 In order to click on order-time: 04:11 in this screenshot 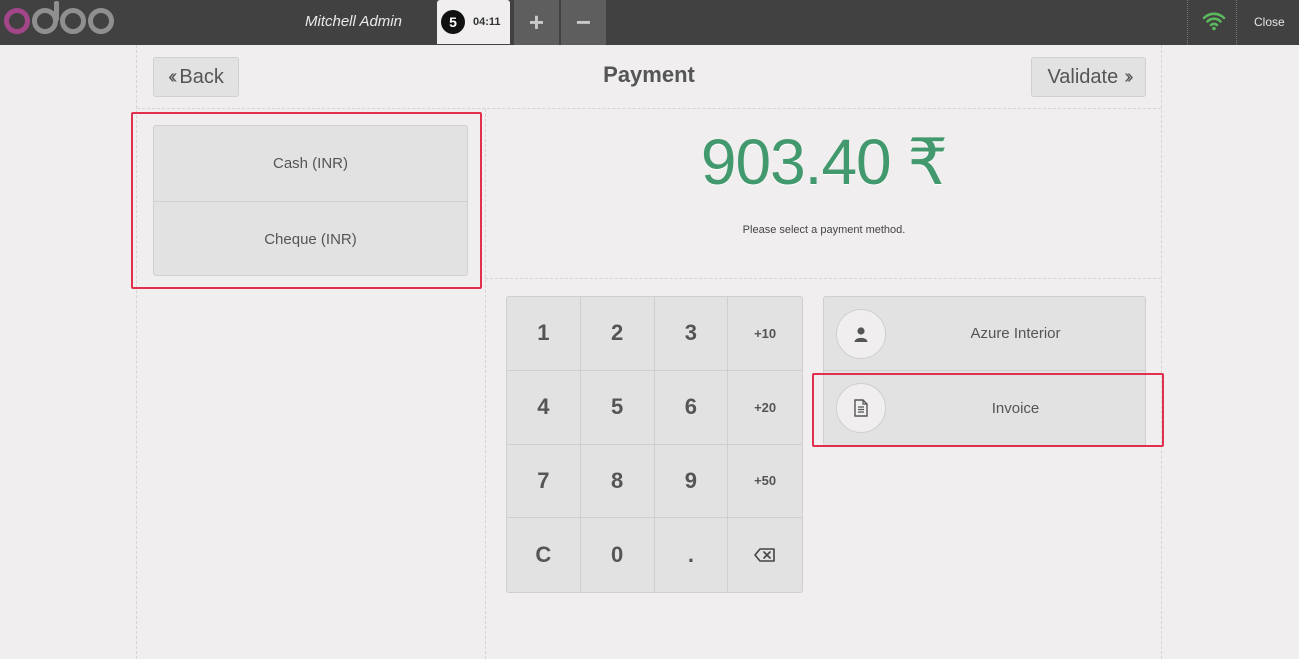, I will do `click(487, 22)`.